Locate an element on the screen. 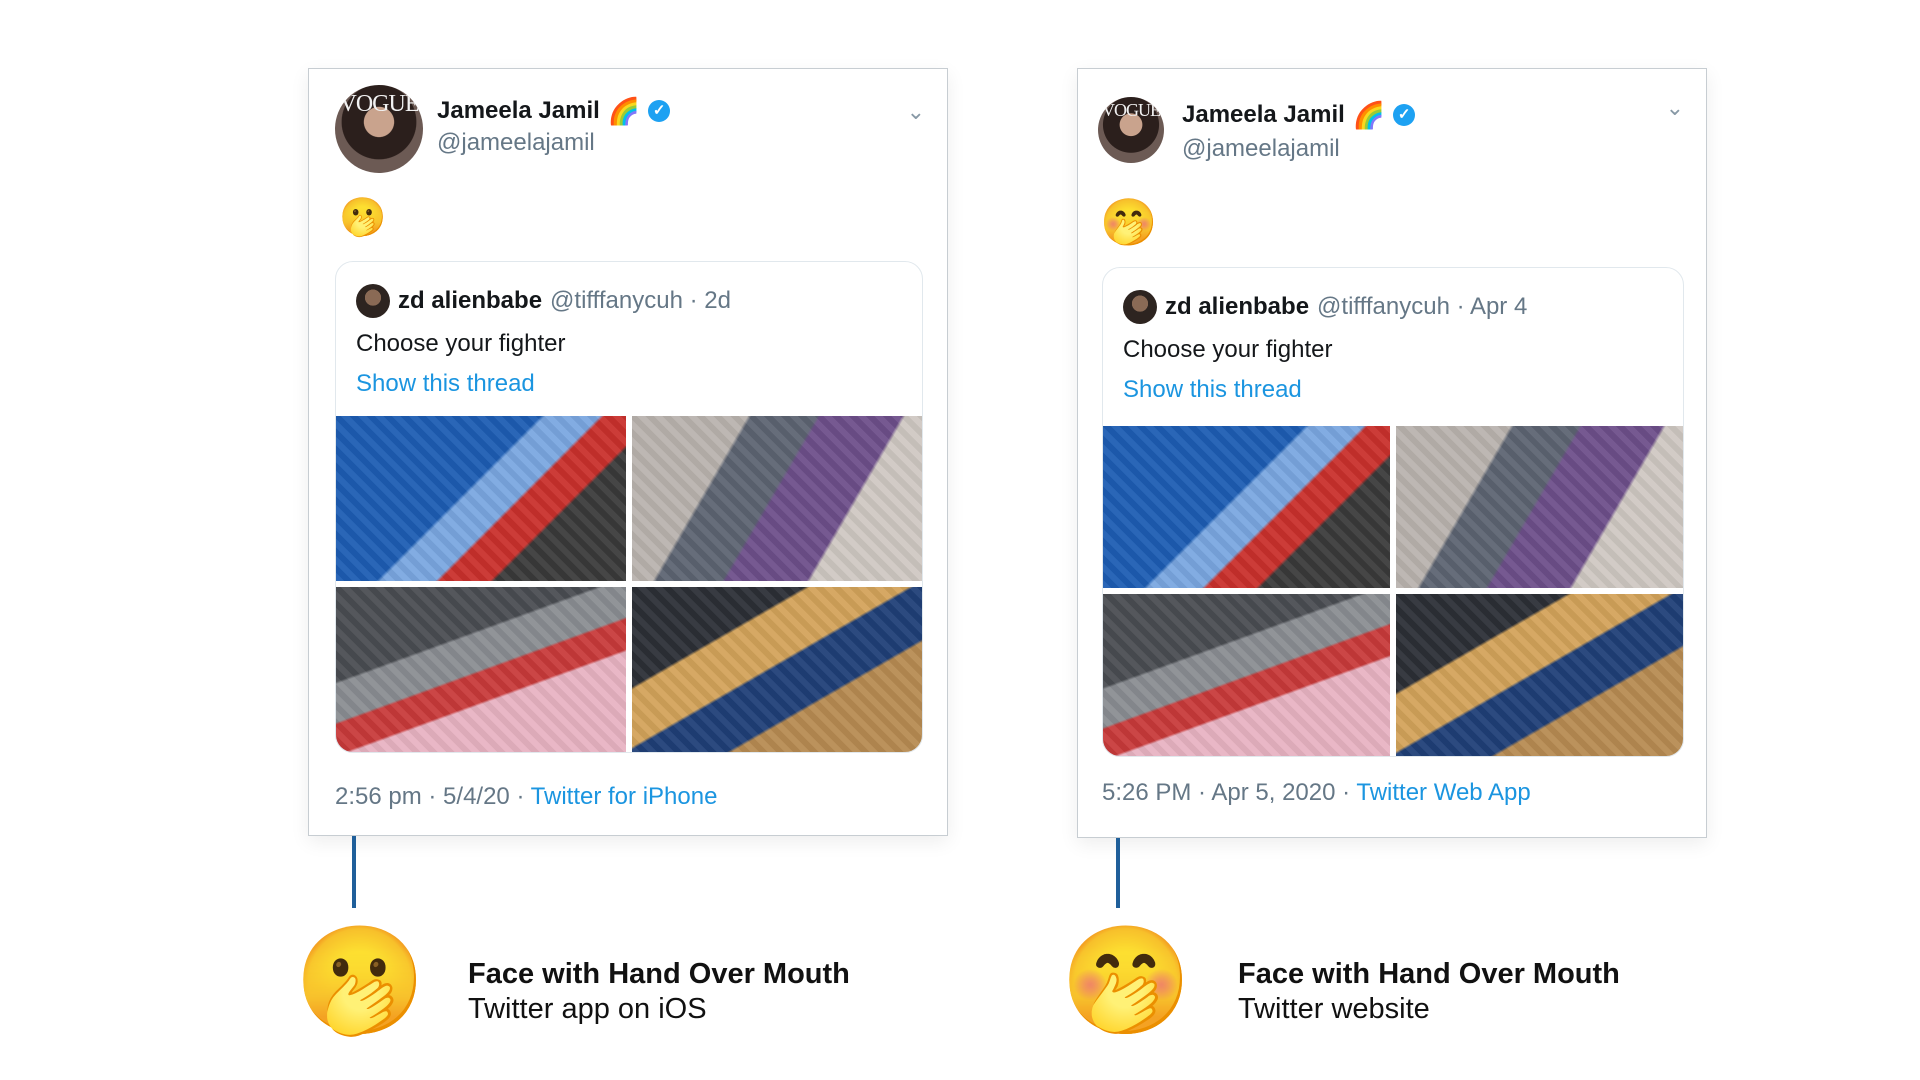 The image size is (1920, 1080). tweet-source-link: Twitter for iPhone is located at coordinates (624, 796).